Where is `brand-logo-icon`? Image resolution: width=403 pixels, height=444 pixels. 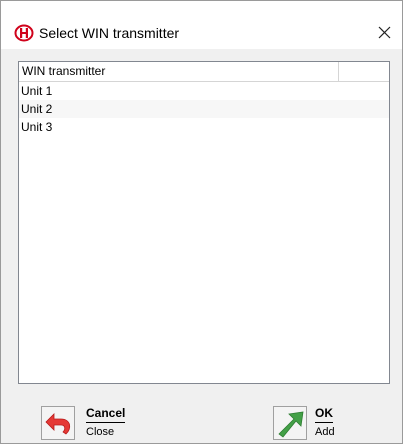 brand-logo-icon is located at coordinates (24, 33).